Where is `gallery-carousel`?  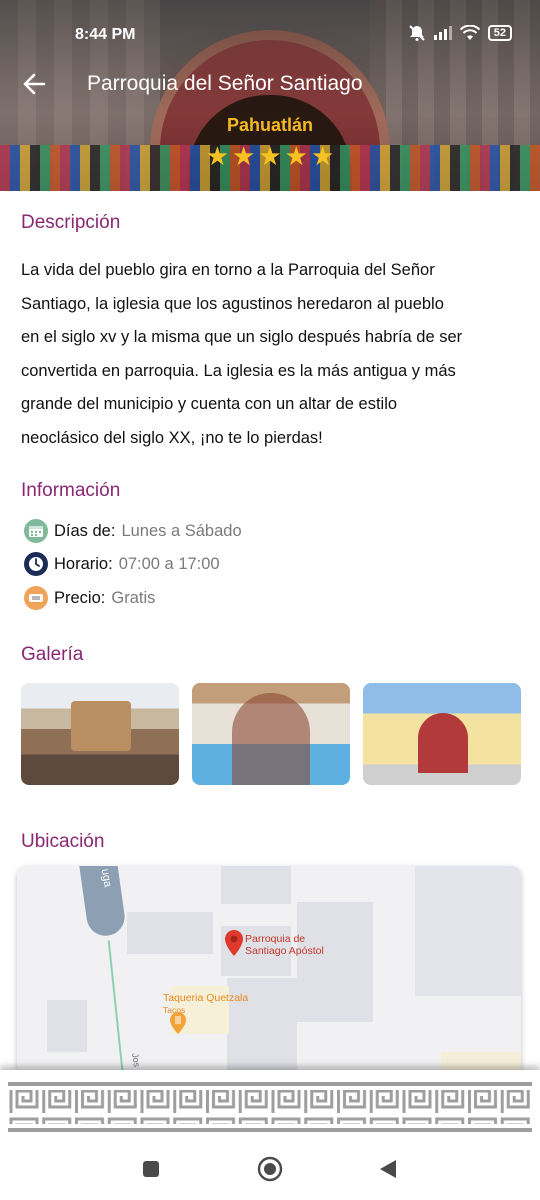 gallery-carousel is located at coordinates (271, 734).